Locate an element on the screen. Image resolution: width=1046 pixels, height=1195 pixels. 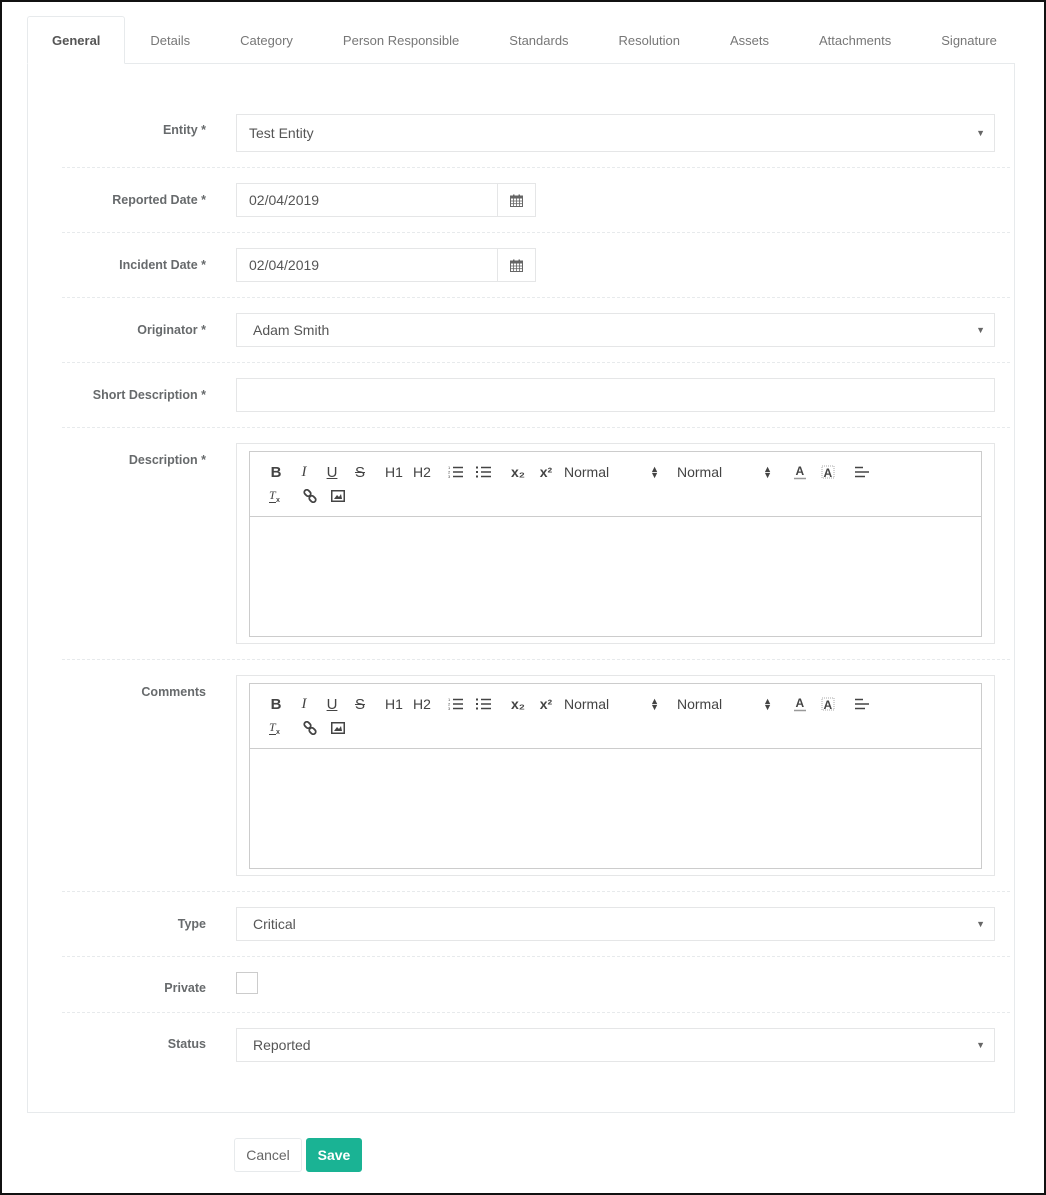
save-button: Save is located at coordinates (334, 1155).